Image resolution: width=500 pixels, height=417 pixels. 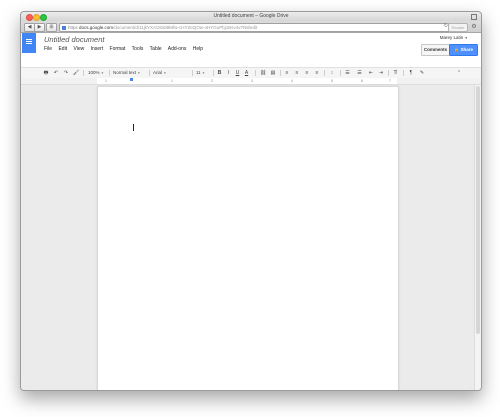 What do you see at coordinates (395, 73) in the screenshot?
I see `clear-formatting-icon: T̸` at bounding box center [395, 73].